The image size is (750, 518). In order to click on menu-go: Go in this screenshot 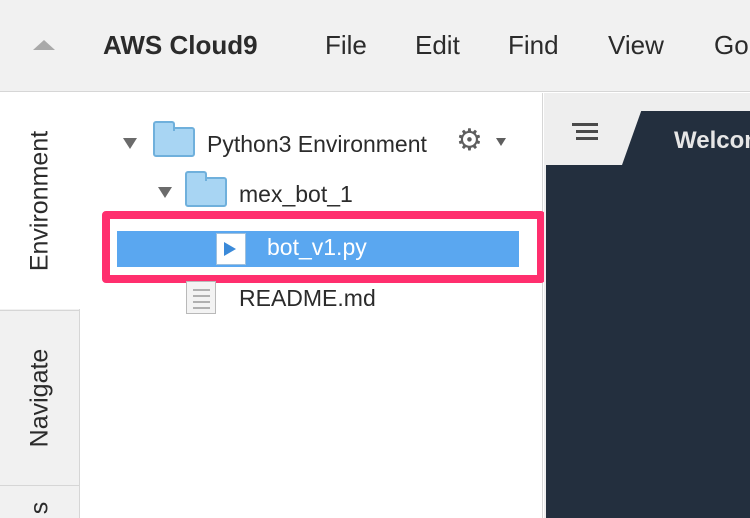, I will do `click(731, 45)`.